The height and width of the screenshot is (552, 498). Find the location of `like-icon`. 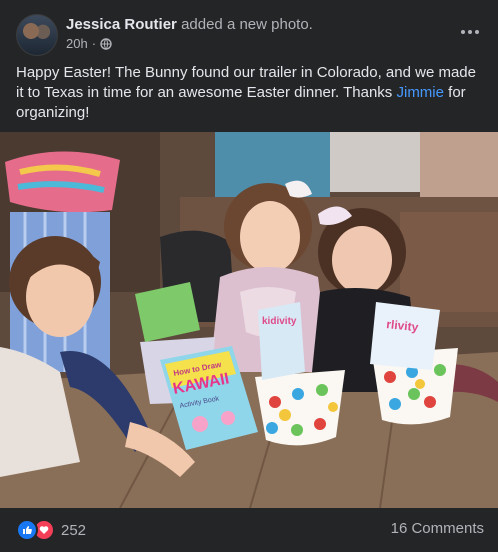

like-icon is located at coordinates (27, 530).